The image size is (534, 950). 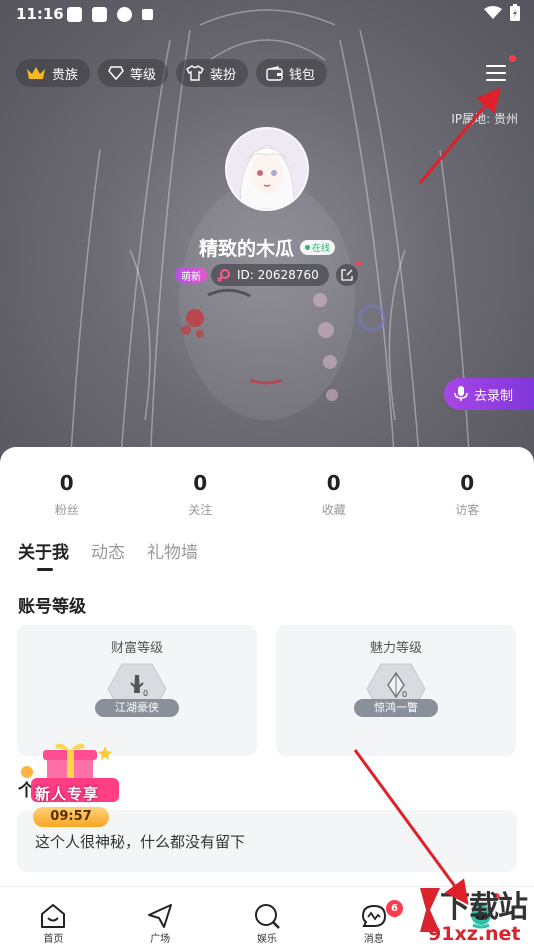 I want to click on diamond-icon, so click(x=116, y=73).